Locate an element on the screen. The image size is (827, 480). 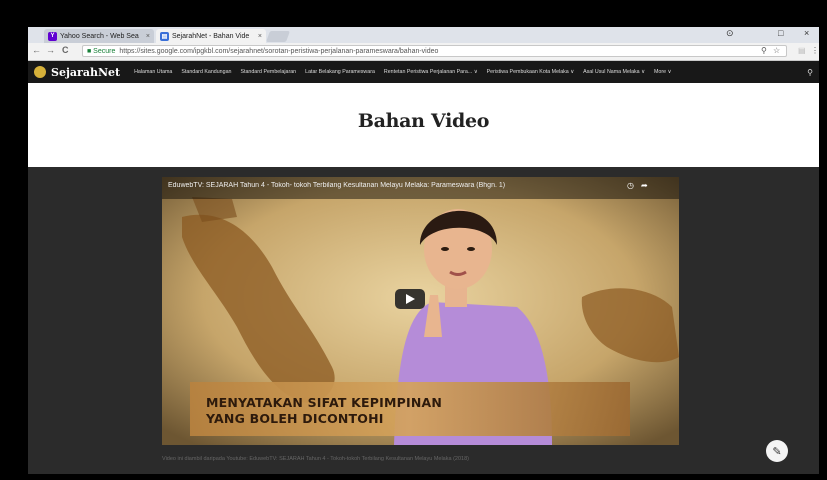
tab-label: Yahoo Search - Web Sea is located at coordinates (99, 36).